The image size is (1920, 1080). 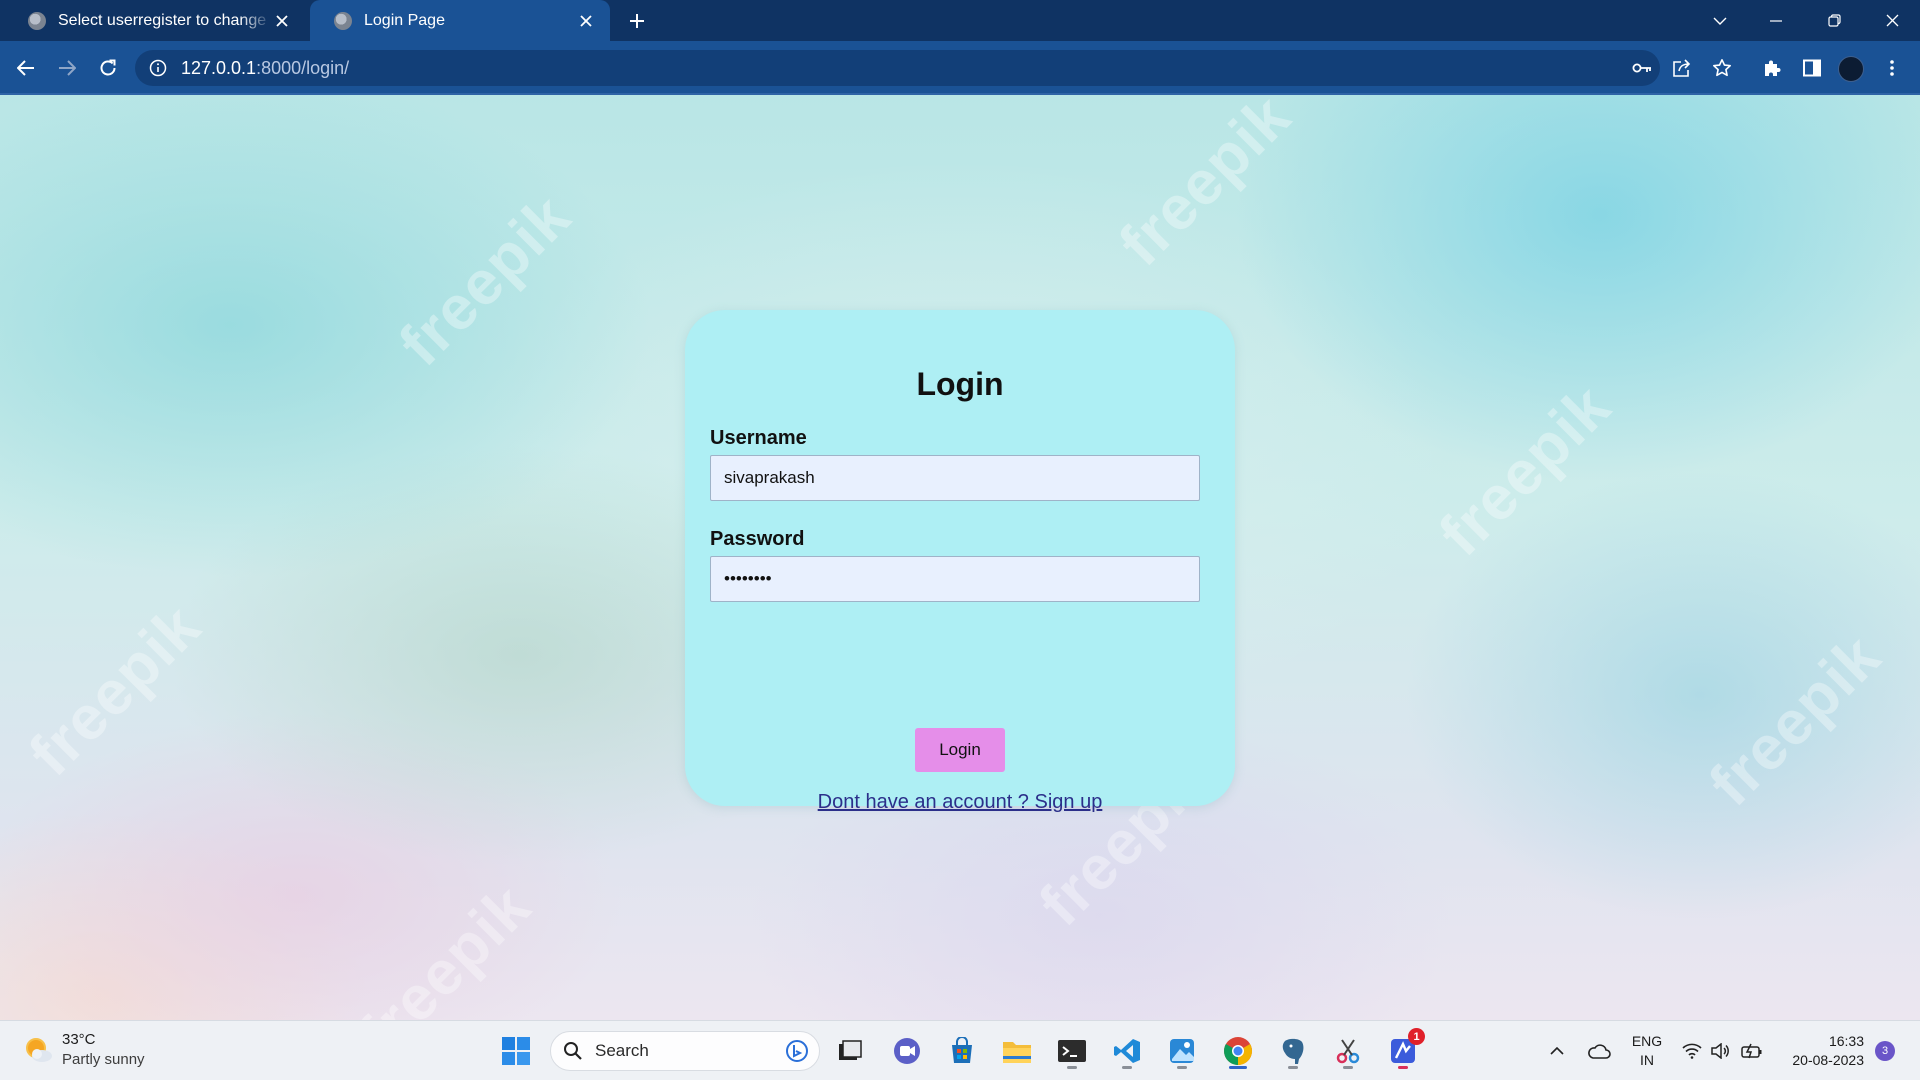 I want to click on store-icon, so click(x=962, y=1050).